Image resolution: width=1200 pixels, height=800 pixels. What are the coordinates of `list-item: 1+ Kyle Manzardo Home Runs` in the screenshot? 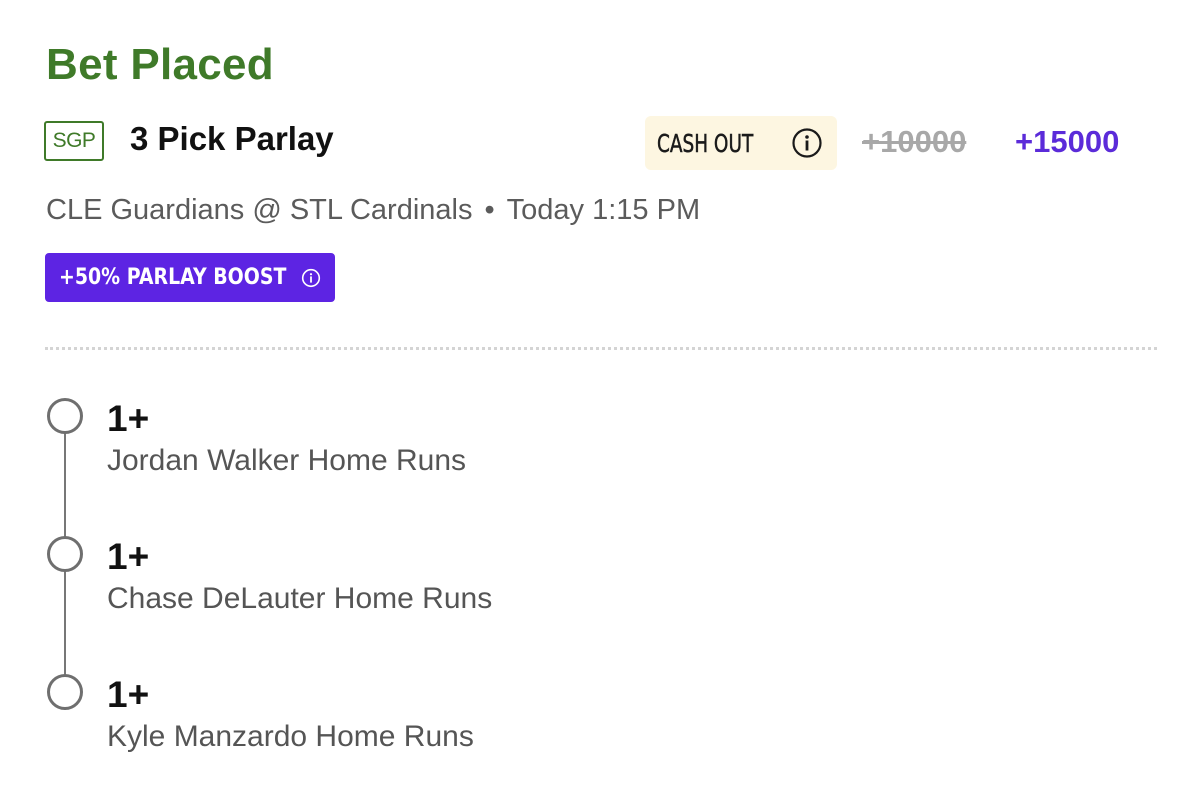 It's located at (595, 721).